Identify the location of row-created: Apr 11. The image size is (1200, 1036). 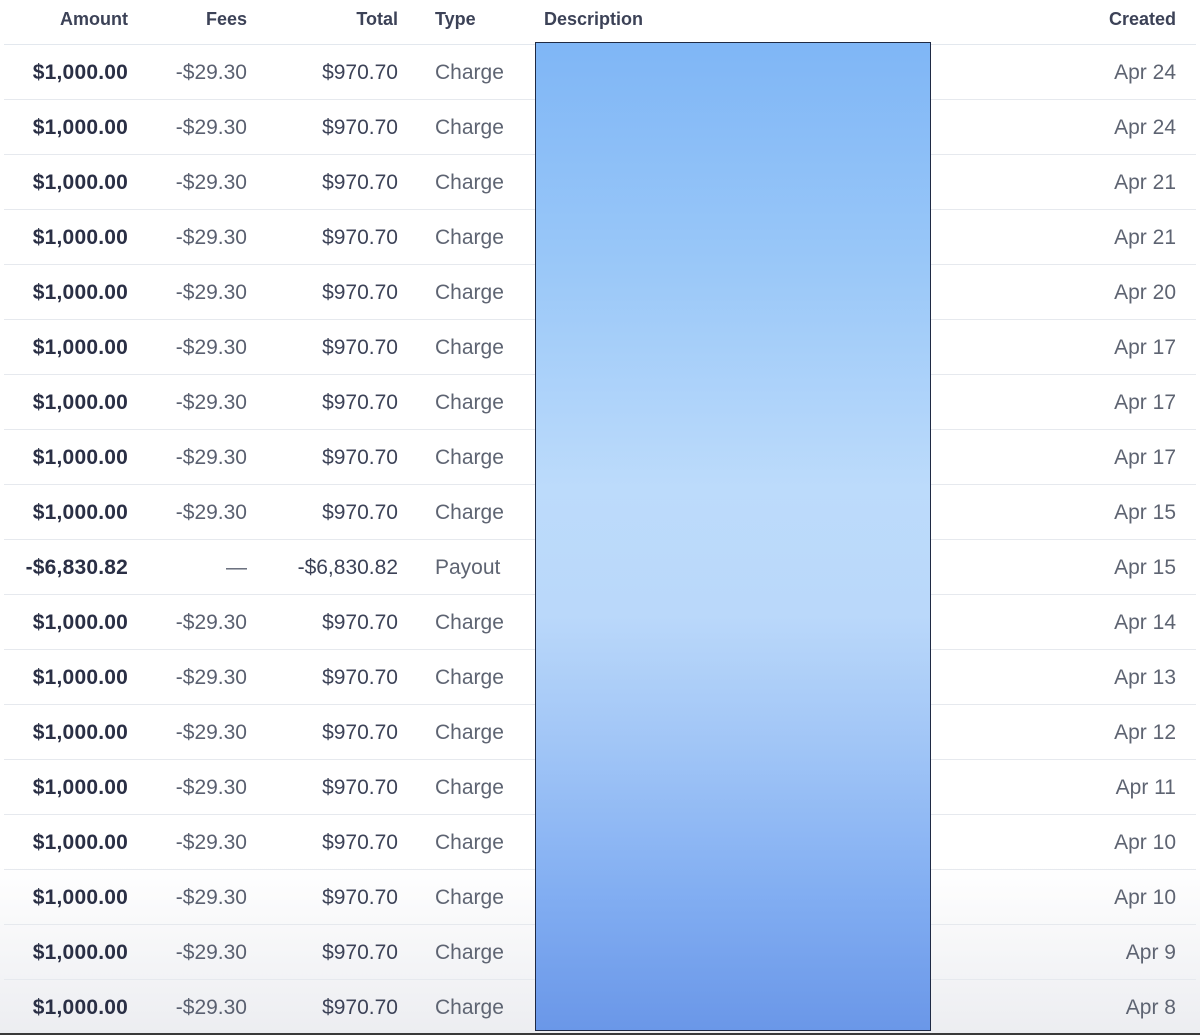
(1145, 787).